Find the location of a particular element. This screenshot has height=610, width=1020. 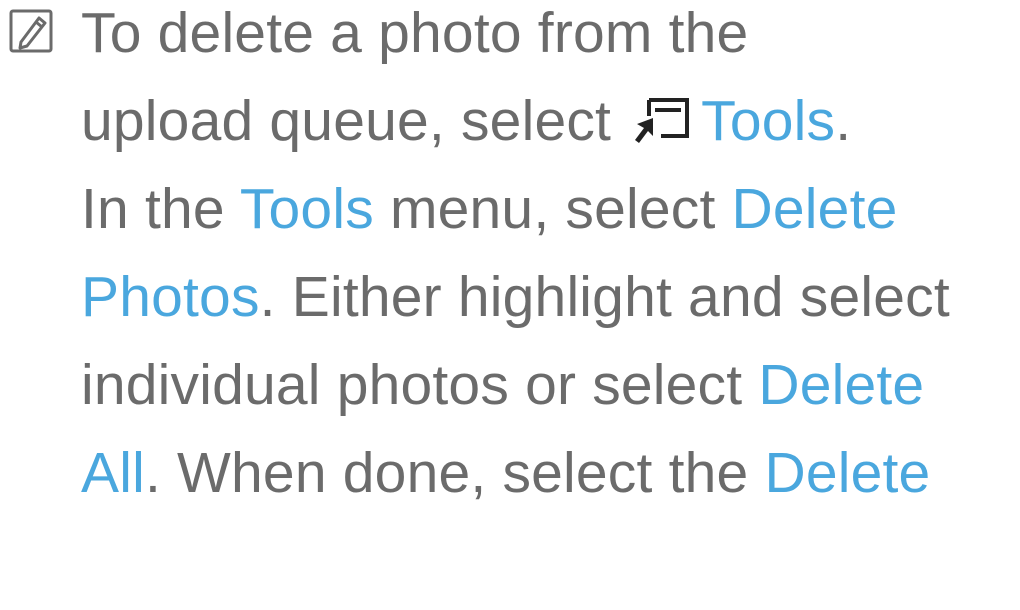

text: . Either highlight and select is located at coordinates (604, 297).